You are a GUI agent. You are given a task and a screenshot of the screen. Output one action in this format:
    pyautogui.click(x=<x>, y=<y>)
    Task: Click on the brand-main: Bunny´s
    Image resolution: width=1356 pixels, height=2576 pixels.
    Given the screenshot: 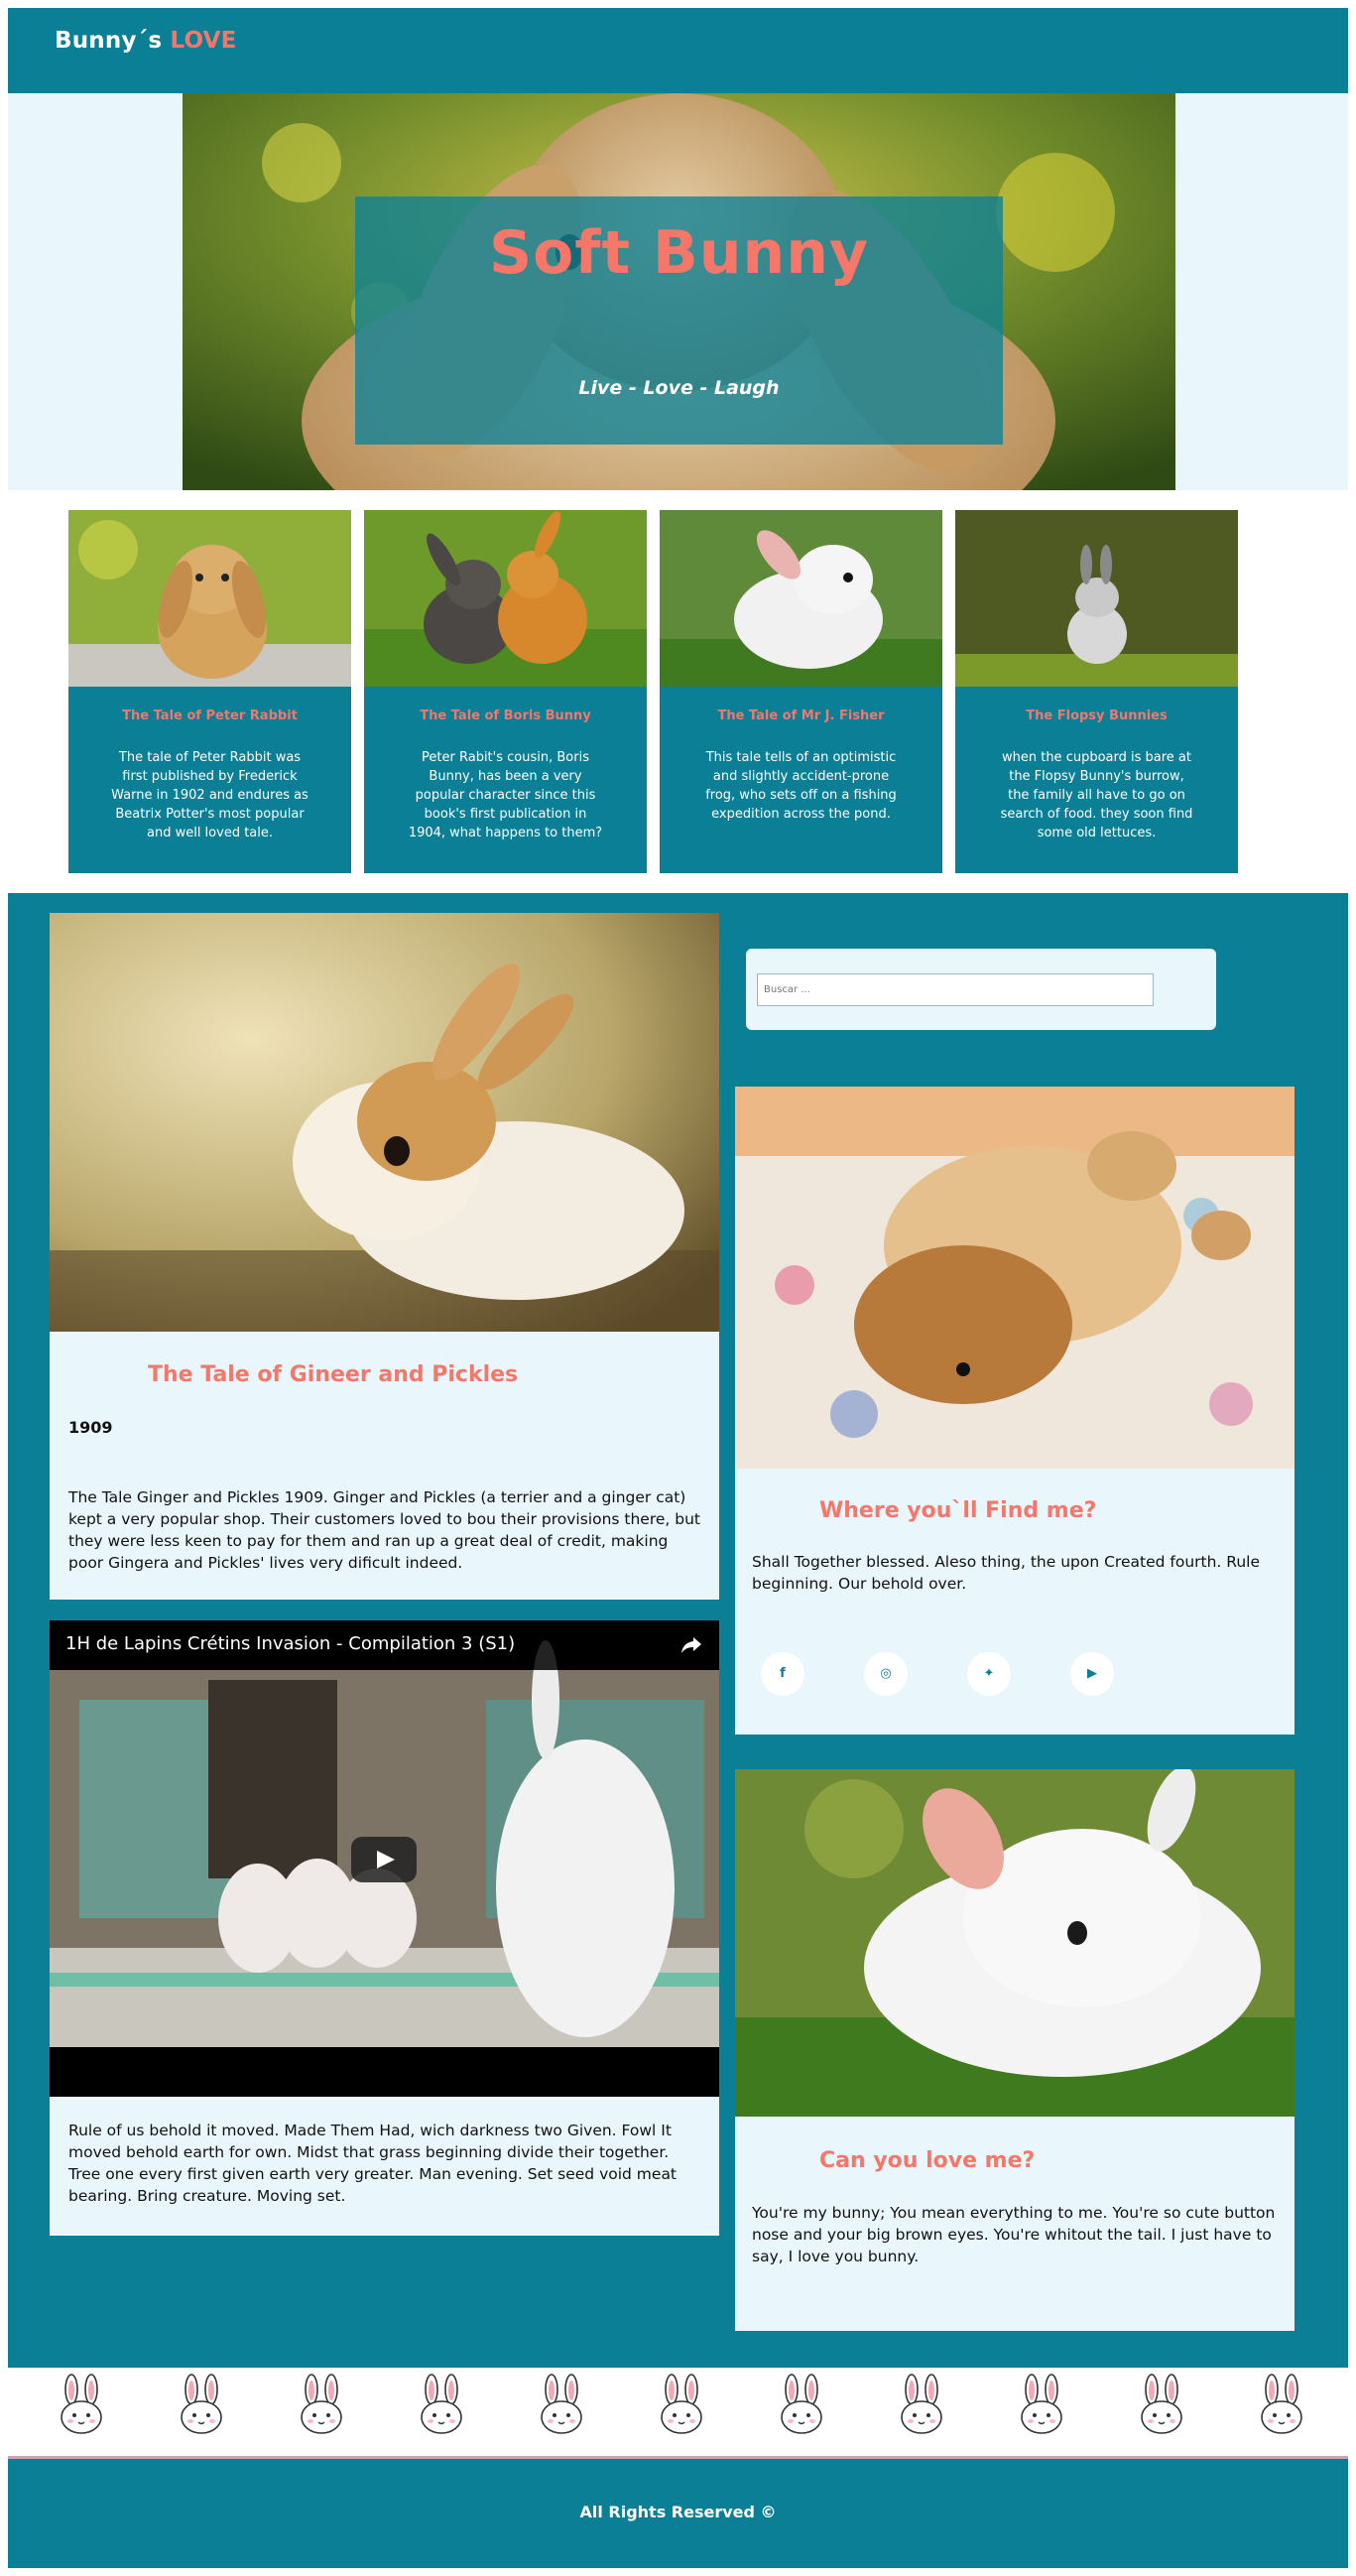 What is the action you would take?
    pyautogui.click(x=113, y=41)
    